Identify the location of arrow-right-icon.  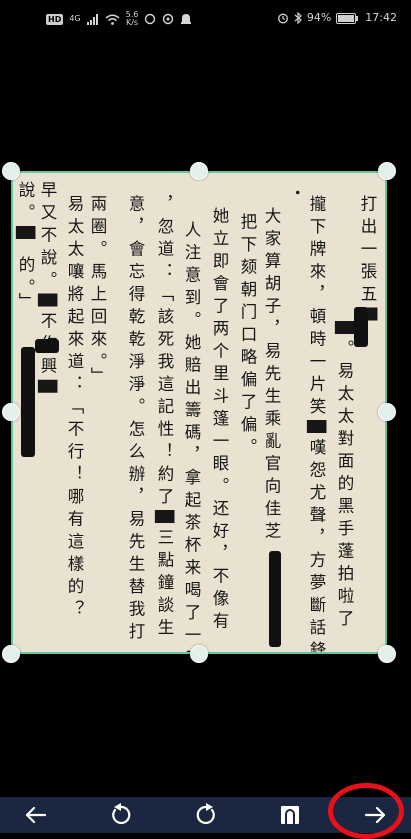
(375, 815).